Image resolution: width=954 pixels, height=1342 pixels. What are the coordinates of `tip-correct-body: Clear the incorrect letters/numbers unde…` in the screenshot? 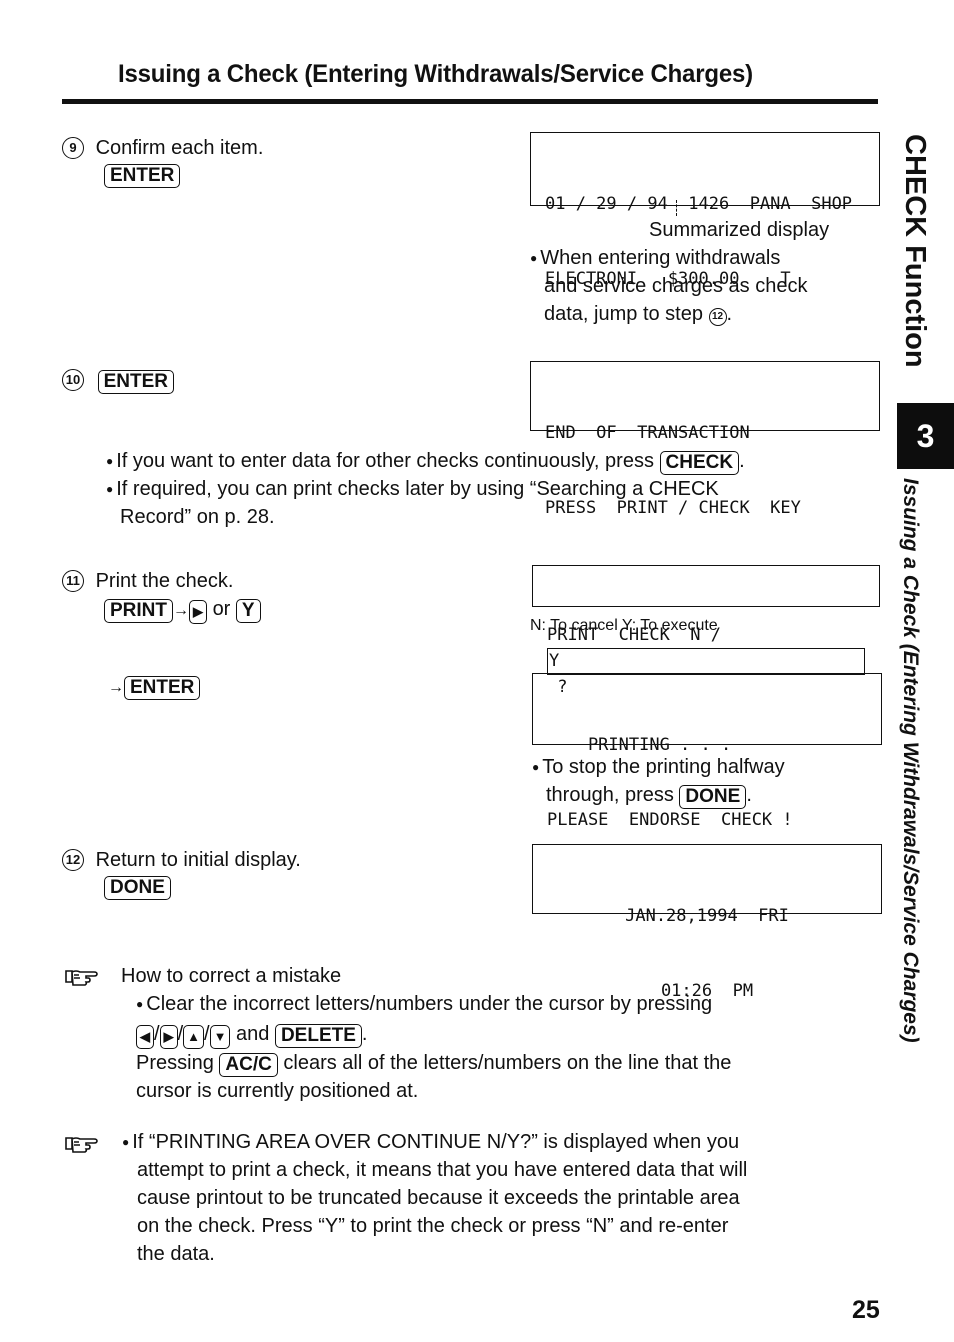 It's located at (433, 1047).